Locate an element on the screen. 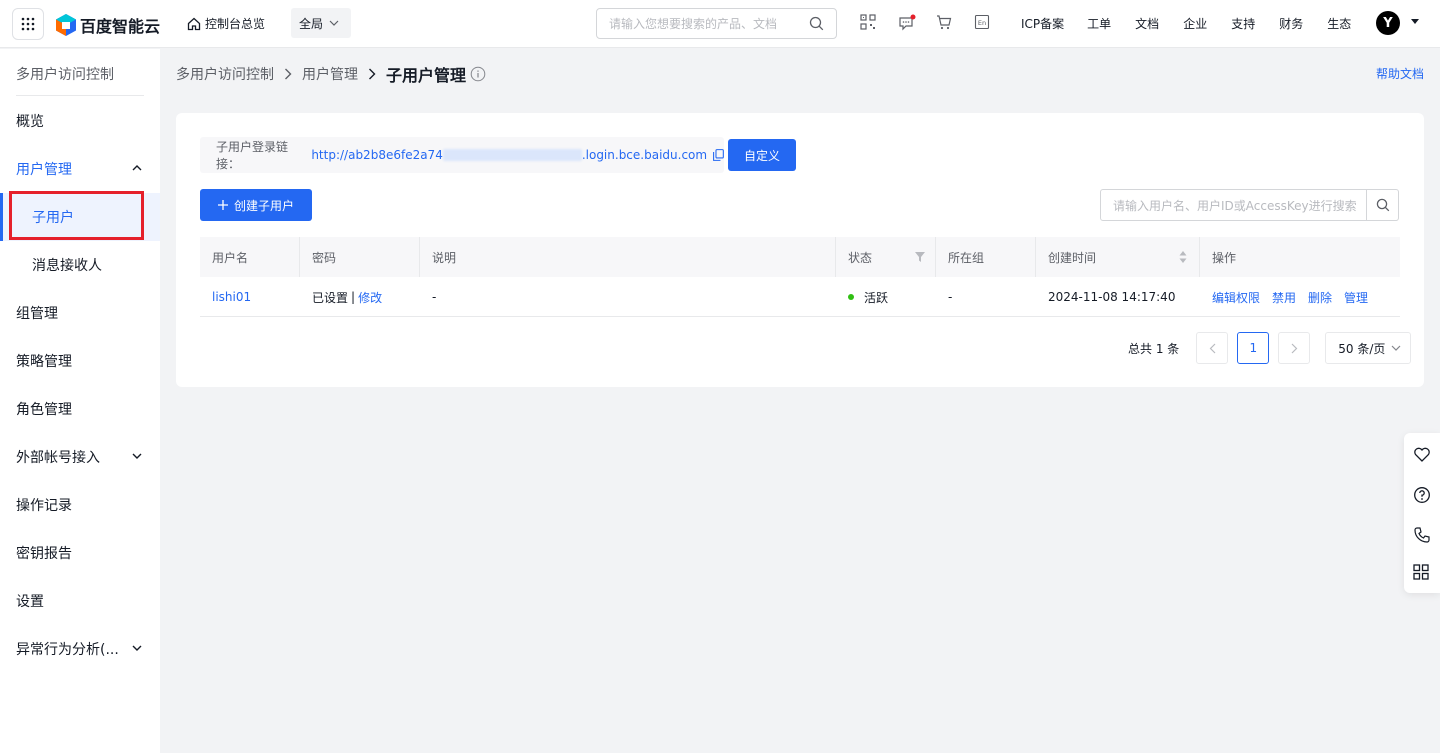 The width and height of the screenshot is (1440, 753). global-search-placeholder: 请输入您想要搜索的产品、文档 is located at coordinates (693, 24).